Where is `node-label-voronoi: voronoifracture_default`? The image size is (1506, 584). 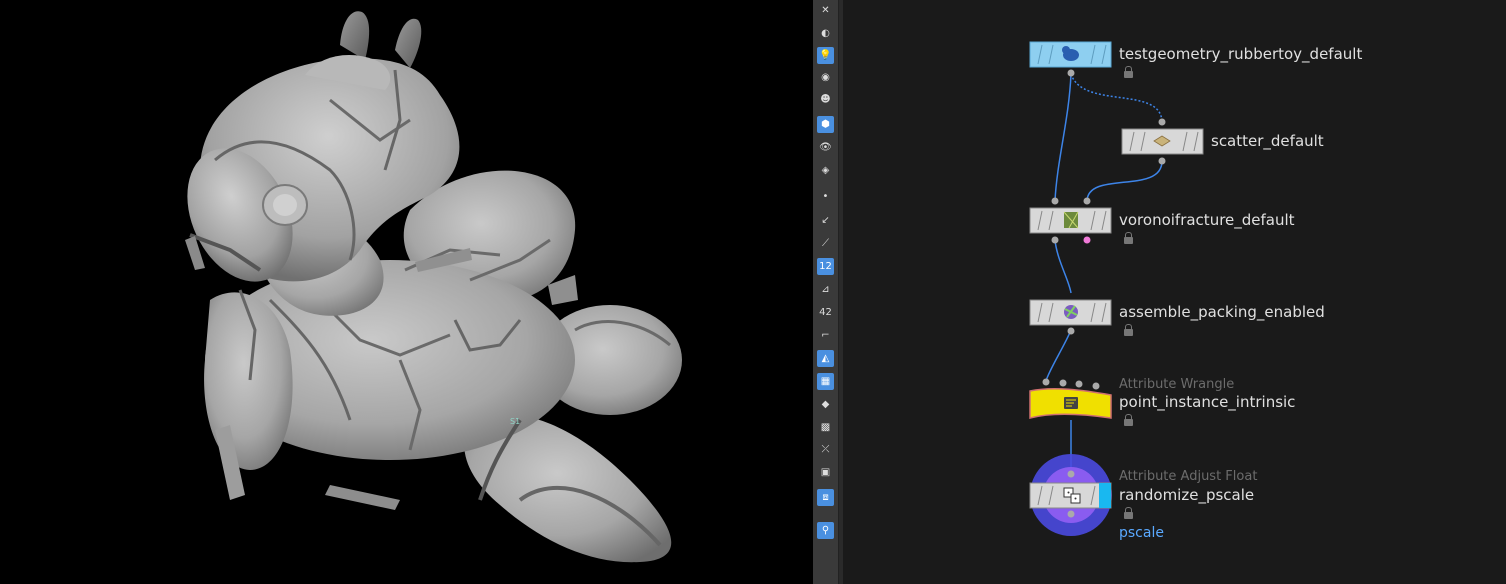 node-label-voronoi: voronoifracture_default is located at coordinates (1207, 220).